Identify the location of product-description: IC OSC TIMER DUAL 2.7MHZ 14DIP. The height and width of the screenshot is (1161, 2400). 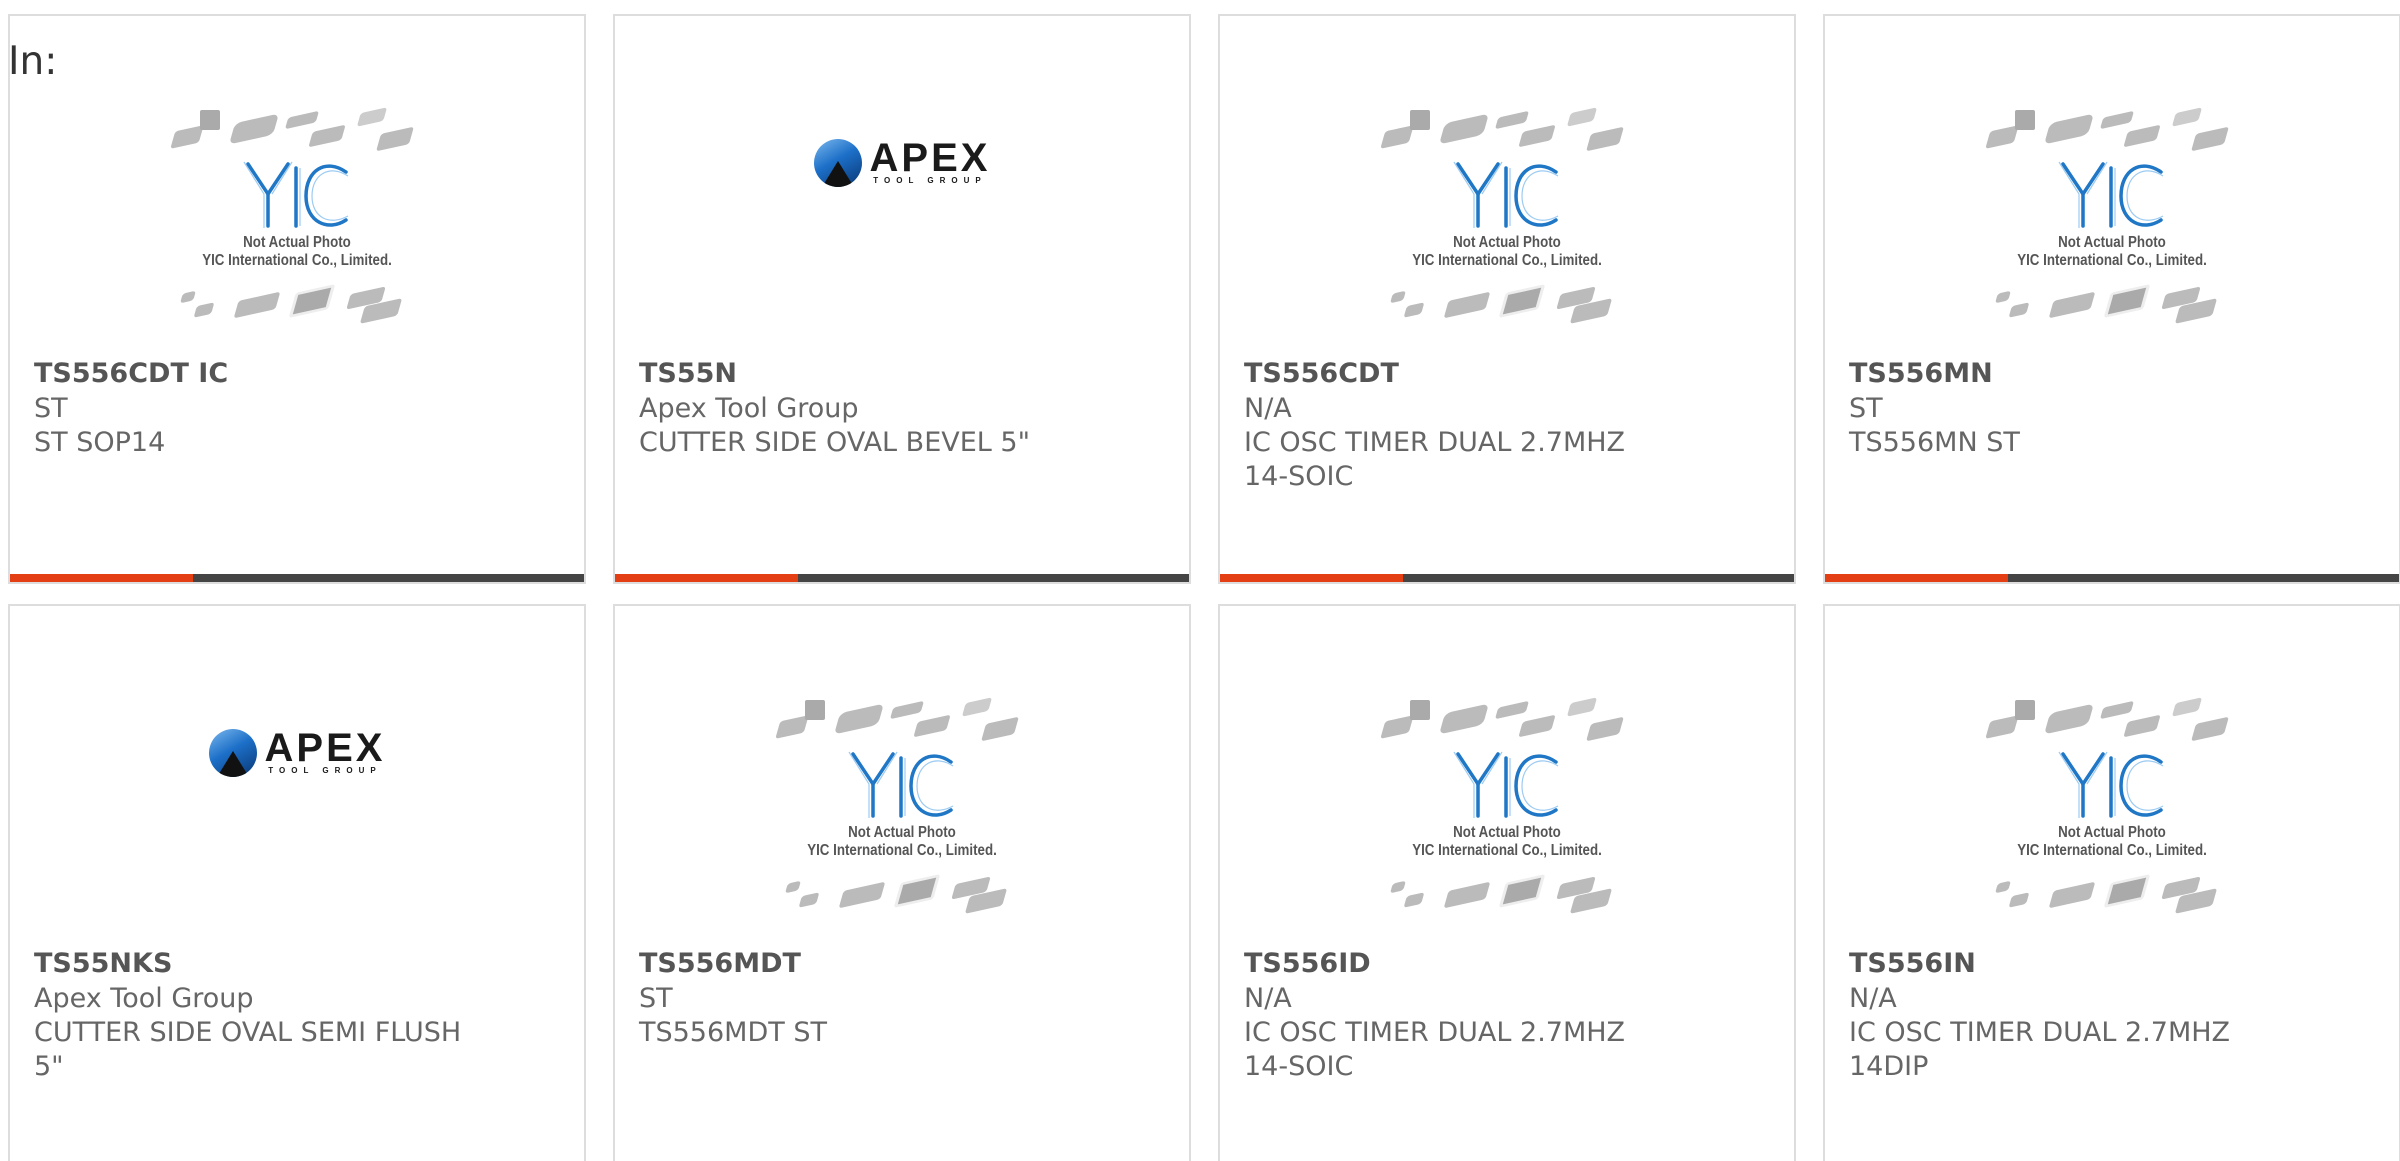
(2040, 1049).